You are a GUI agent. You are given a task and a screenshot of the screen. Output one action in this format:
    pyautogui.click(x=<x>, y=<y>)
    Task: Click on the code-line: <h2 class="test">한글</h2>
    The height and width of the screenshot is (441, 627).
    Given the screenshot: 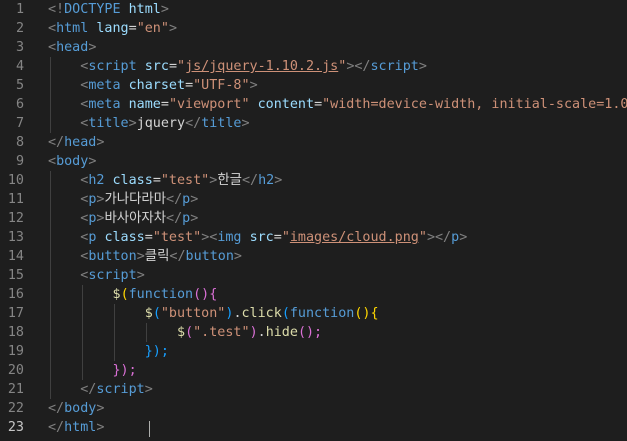 What is the action you would take?
    pyautogui.click(x=165, y=180)
    